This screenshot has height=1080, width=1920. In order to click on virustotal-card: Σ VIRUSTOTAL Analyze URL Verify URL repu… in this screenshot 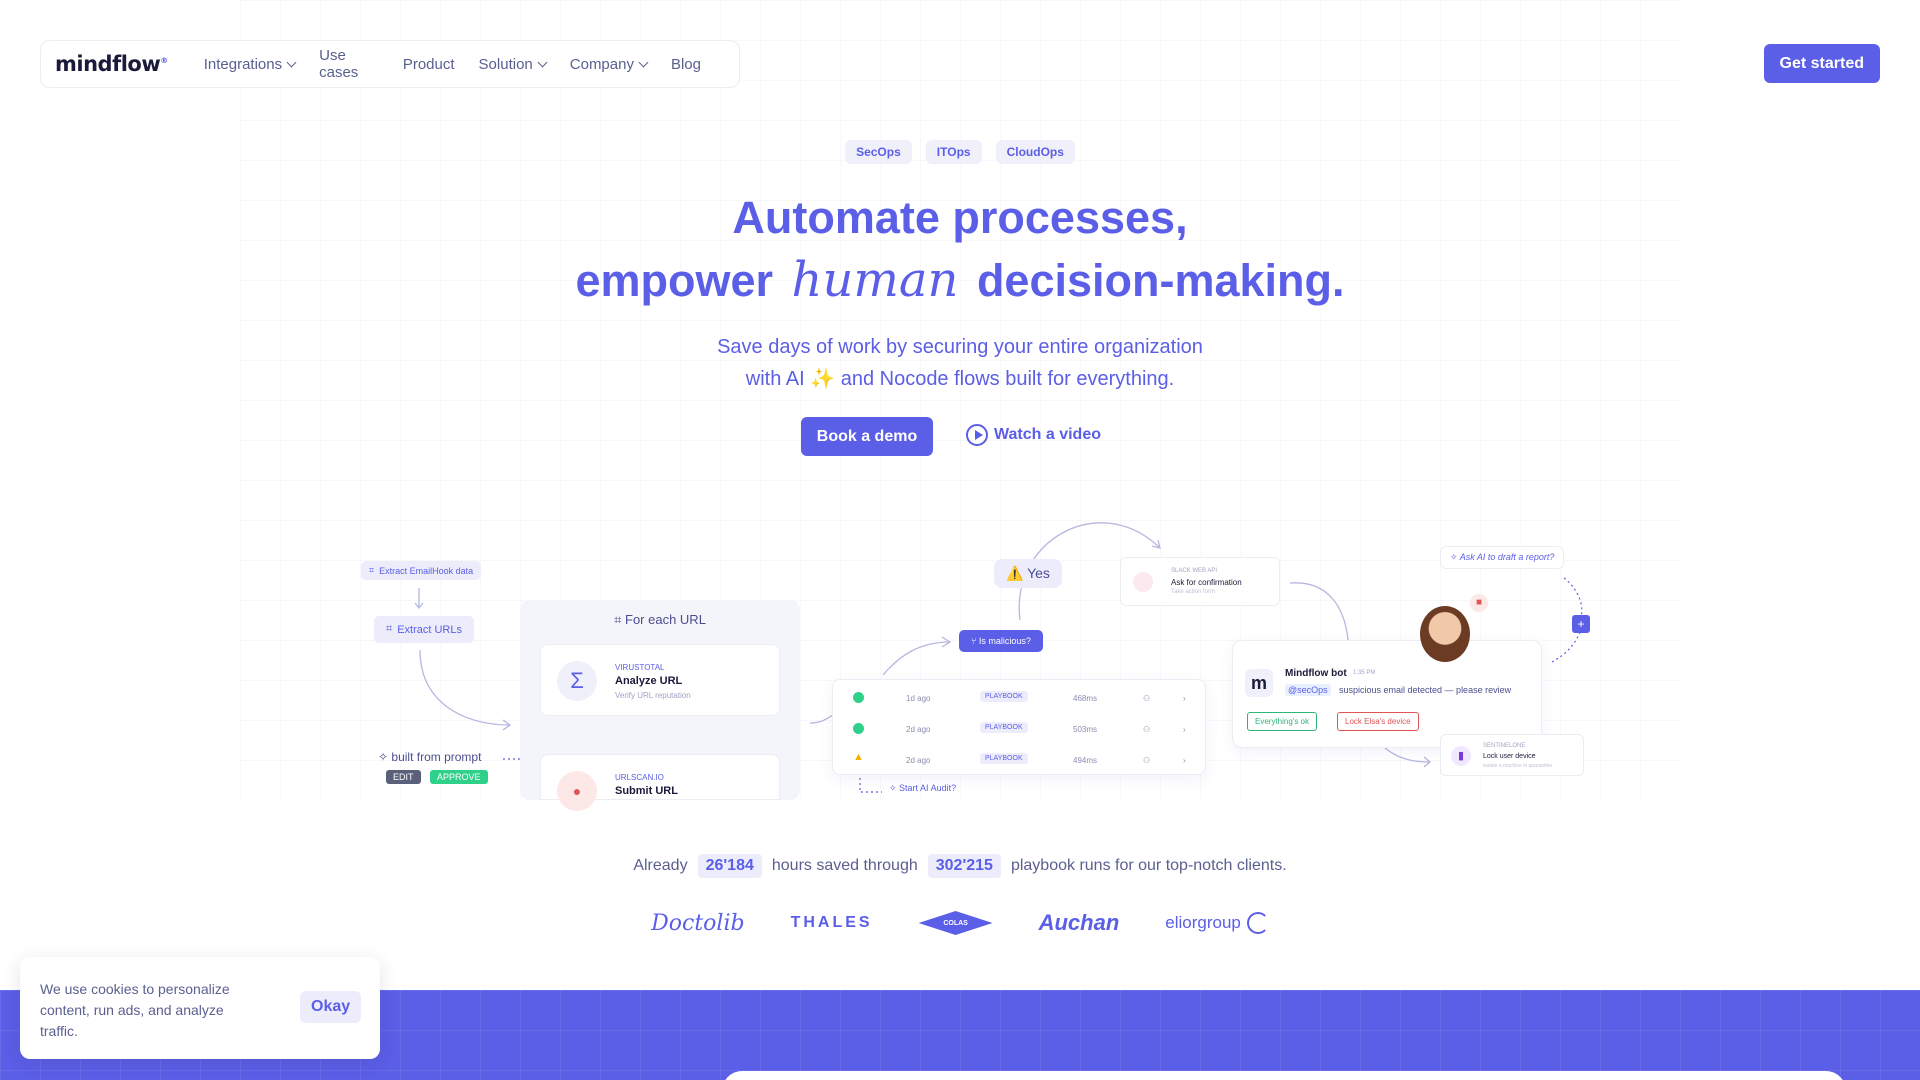, I will do `click(660, 680)`.